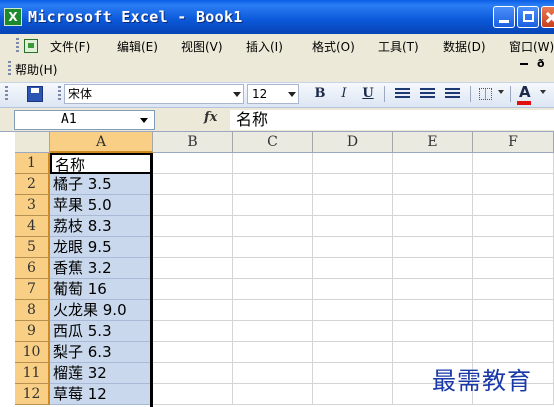 This screenshot has height=407, width=554. Describe the element at coordinates (320, 94) in the screenshot. I see `bold-button: B` at that location.